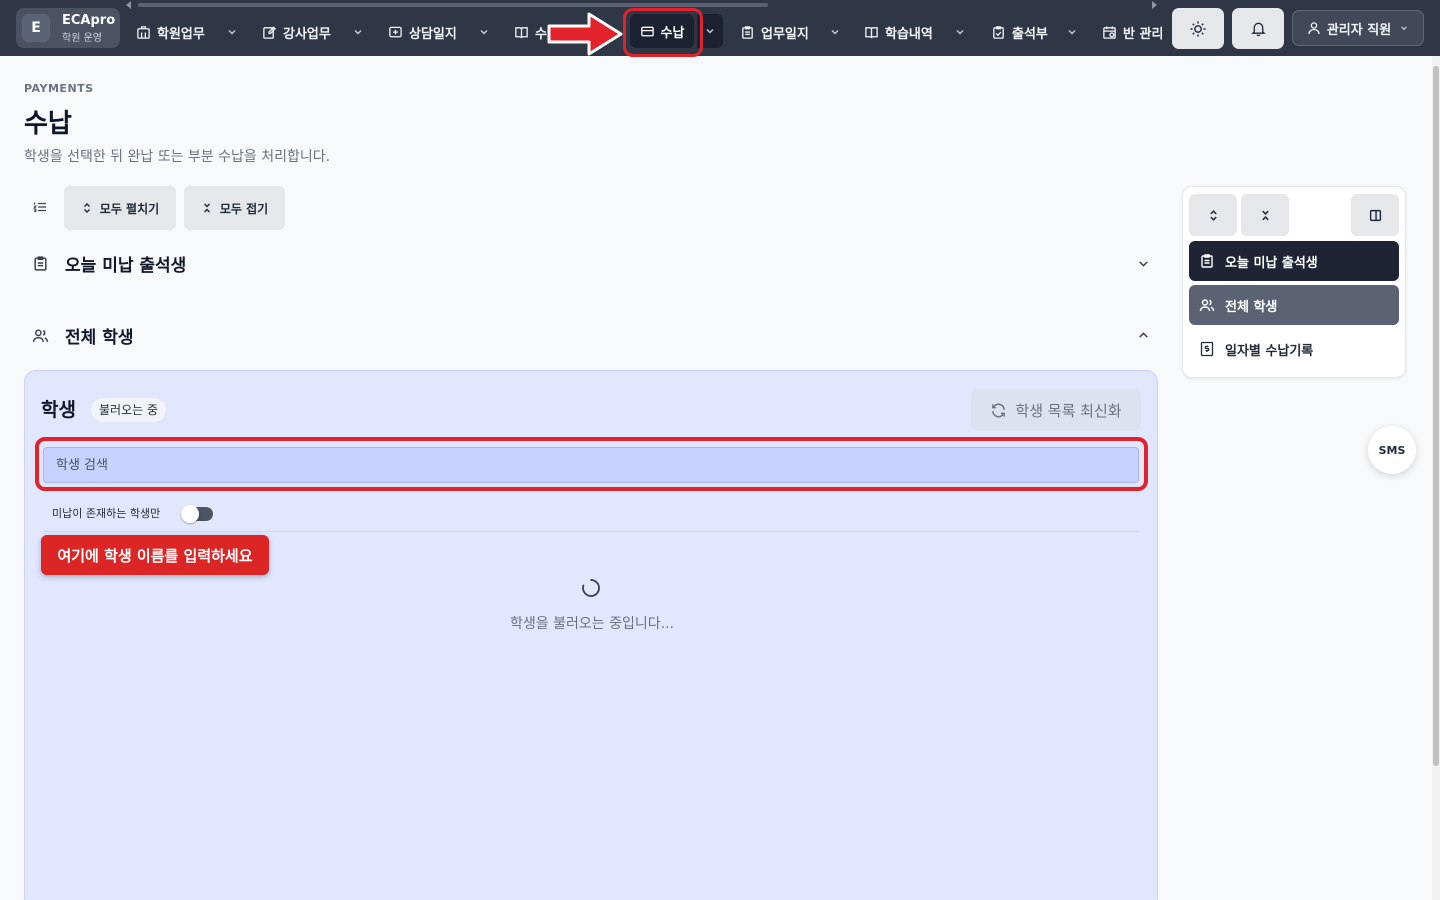 This screenshot has height=900, width=1440. What do you see at coordinates (591, 335) in the screenshot?
I see `section-all-students-header: 전체 학생` at bounding box center [591, 335].